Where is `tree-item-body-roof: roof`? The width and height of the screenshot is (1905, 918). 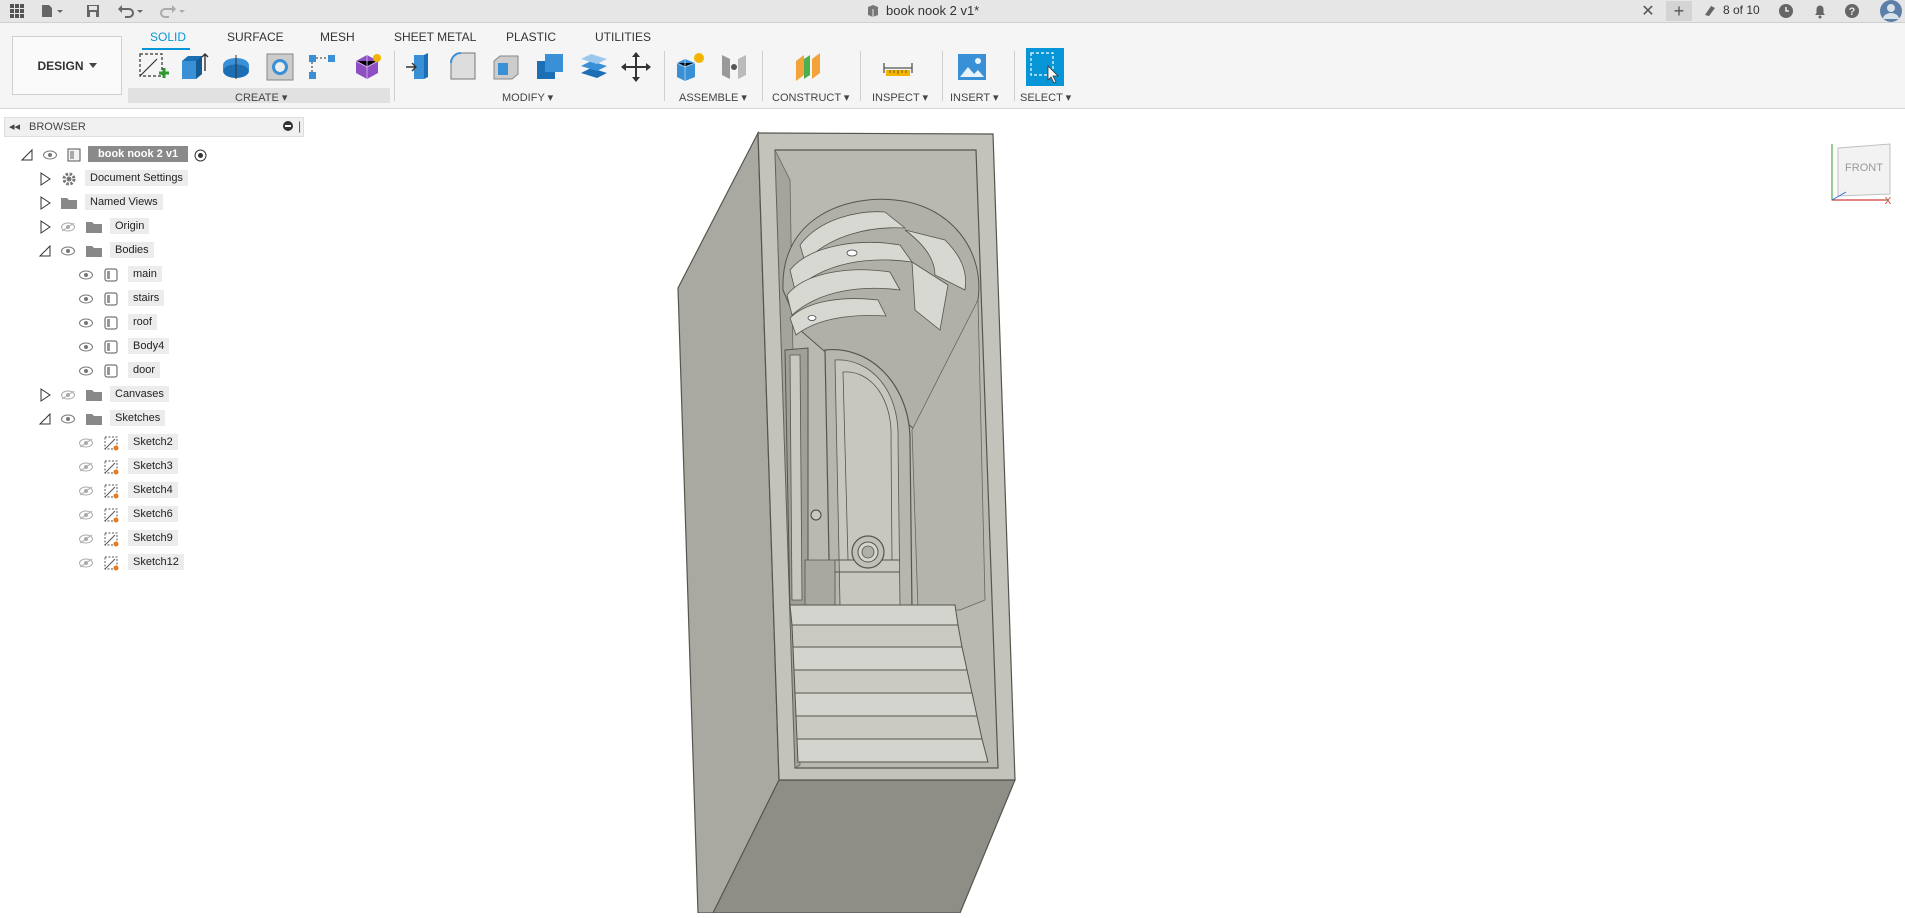 tree-item-body-roof: roof is located at coordinates (150, 323).